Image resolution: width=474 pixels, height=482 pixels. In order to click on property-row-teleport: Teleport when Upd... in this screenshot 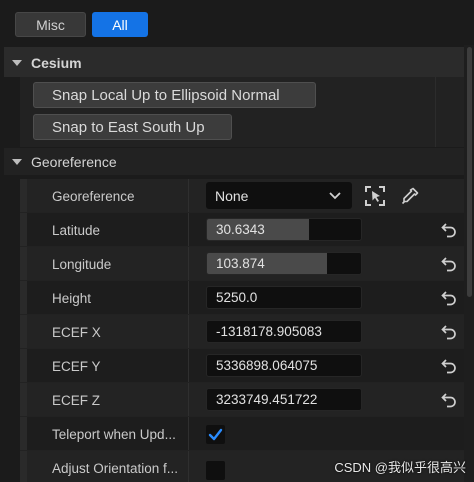, I will do `click(242, 434)`.